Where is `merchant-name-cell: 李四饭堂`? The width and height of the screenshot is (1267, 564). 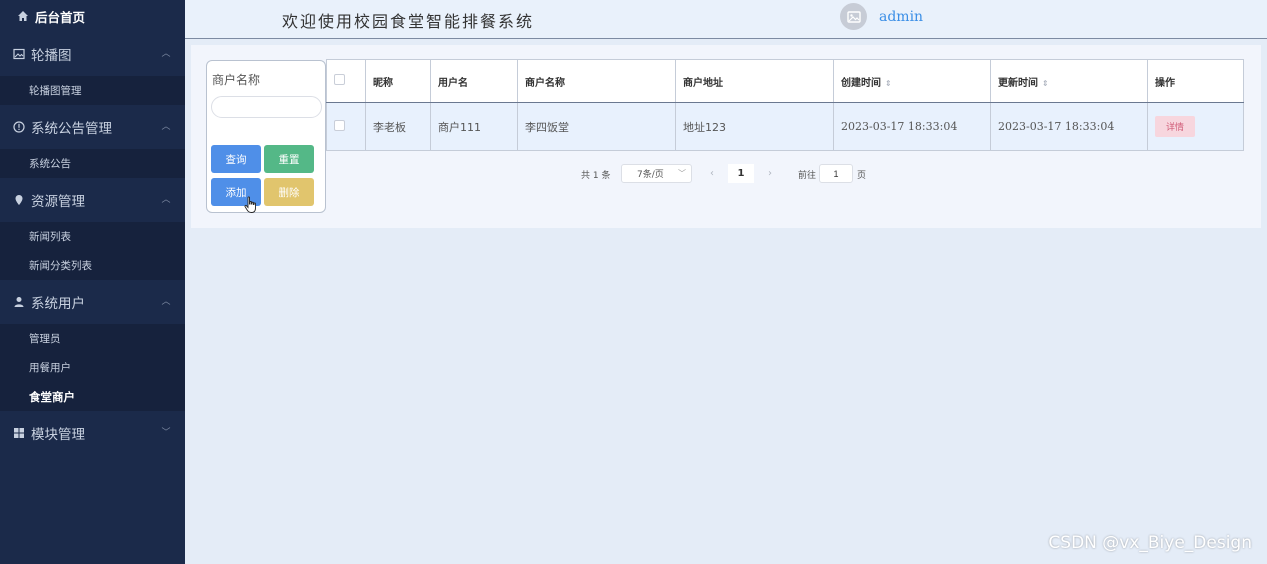
merchant-name-cell: 李四饭堂 is located at coordinates (596, 126).